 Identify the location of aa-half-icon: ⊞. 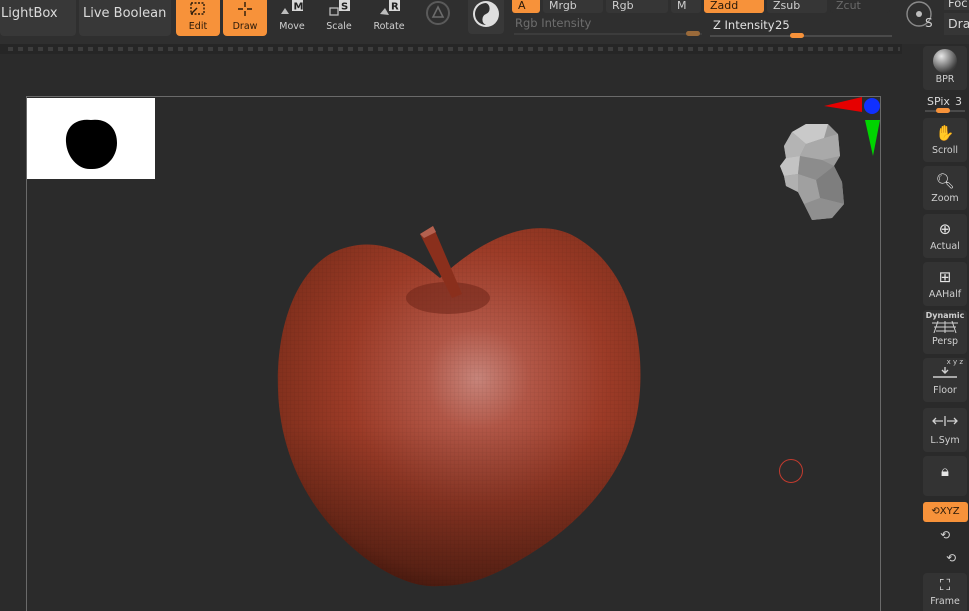
(945, 277).